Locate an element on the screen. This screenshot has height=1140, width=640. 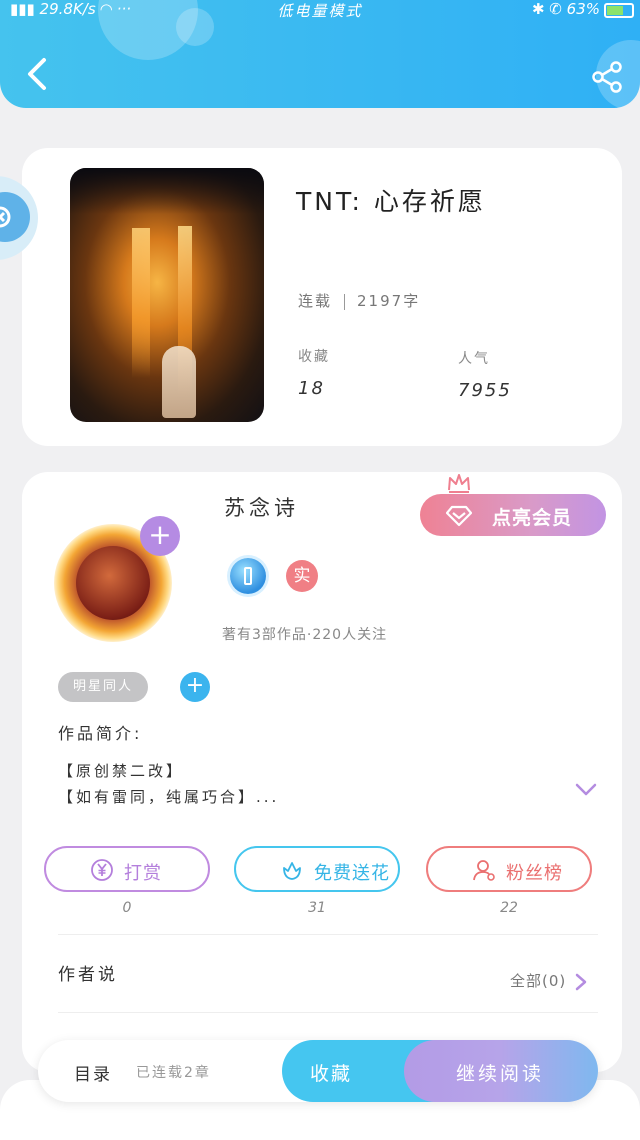
author-name: 苏念诗 is located at coordinates (261, 507).